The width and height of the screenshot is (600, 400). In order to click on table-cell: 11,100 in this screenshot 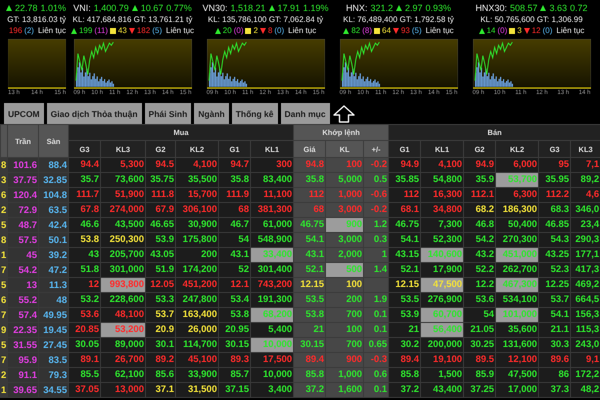, I will do `click(272, 195)`.